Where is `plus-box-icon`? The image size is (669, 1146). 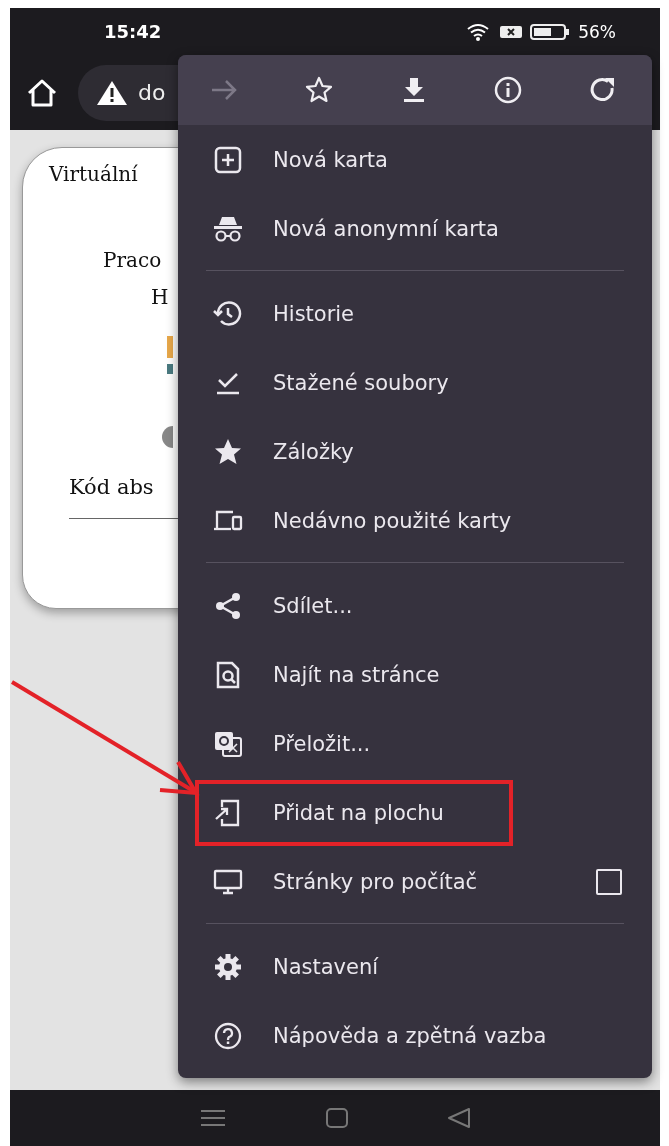
plus-box-icon is located at coordinates (228, 159).